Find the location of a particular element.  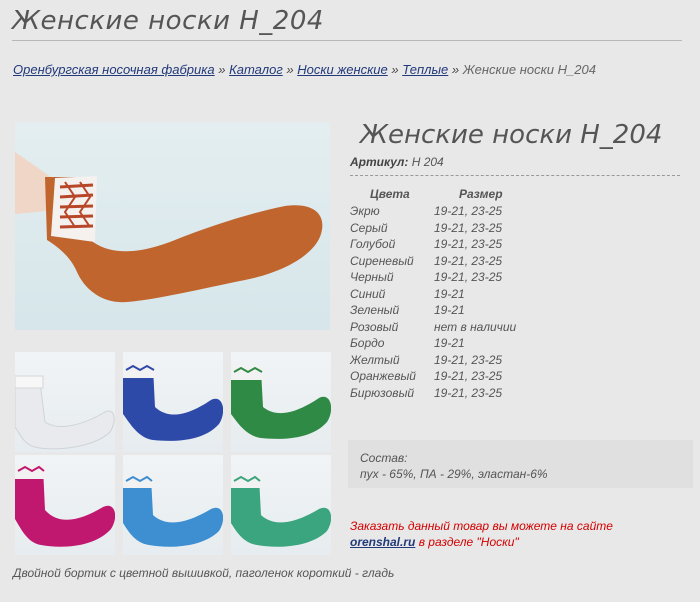

color-cell: Зеленый is located at coordinates (375, 310).